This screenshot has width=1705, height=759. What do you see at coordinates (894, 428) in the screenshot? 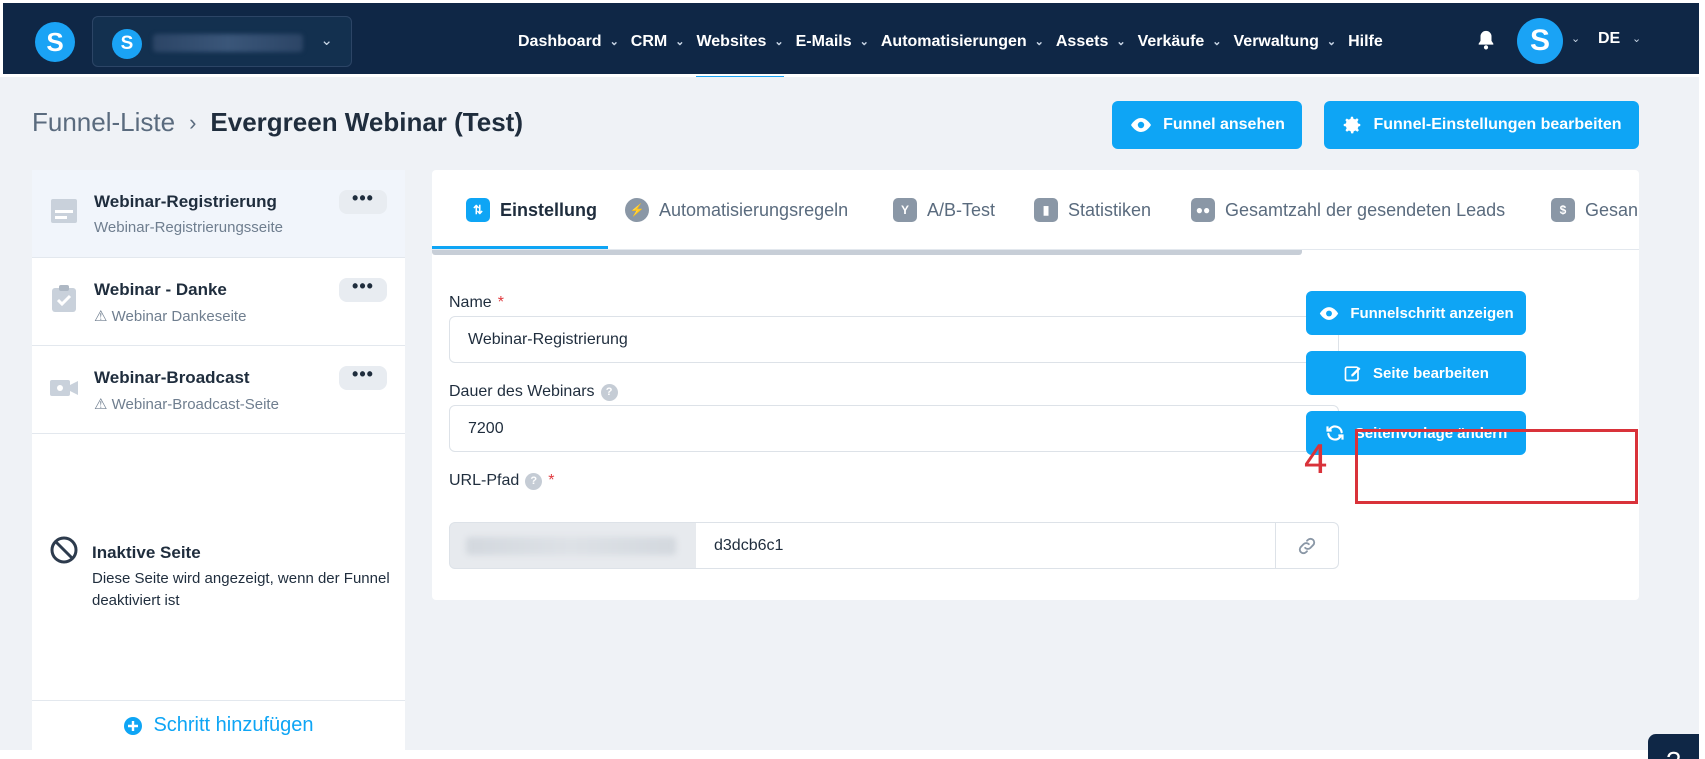
I see `duration-input: 7200` at bounding box center [894, 428].